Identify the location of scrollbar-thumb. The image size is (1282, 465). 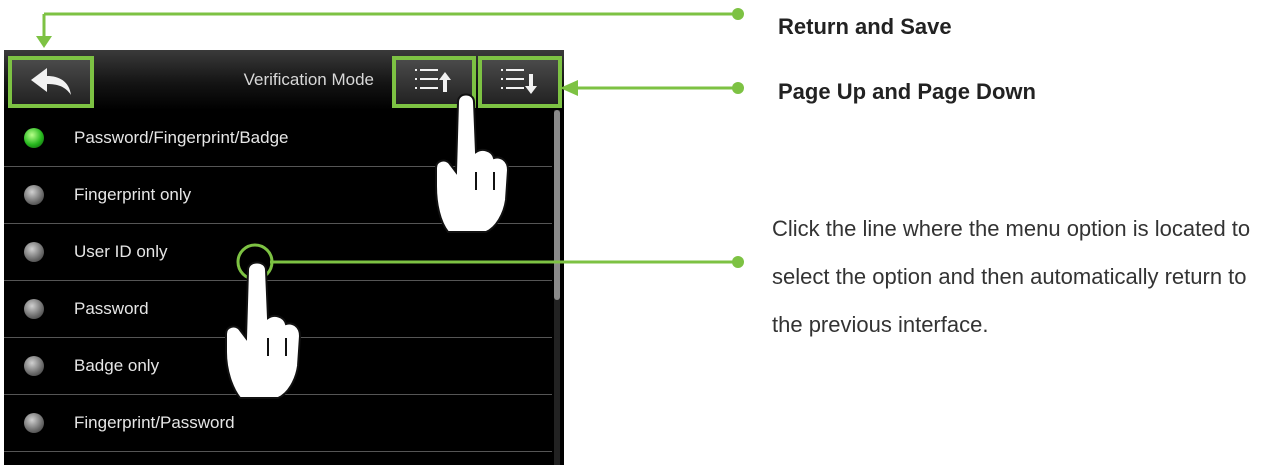
(557, 205).